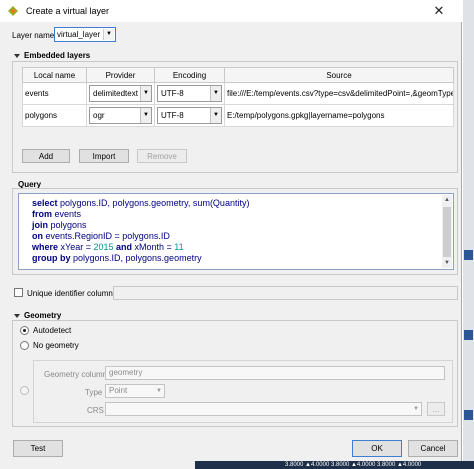 The image size is (474, 469). I want to click on layer-name-combo: virtual_layer ▼, so click(85, 34).